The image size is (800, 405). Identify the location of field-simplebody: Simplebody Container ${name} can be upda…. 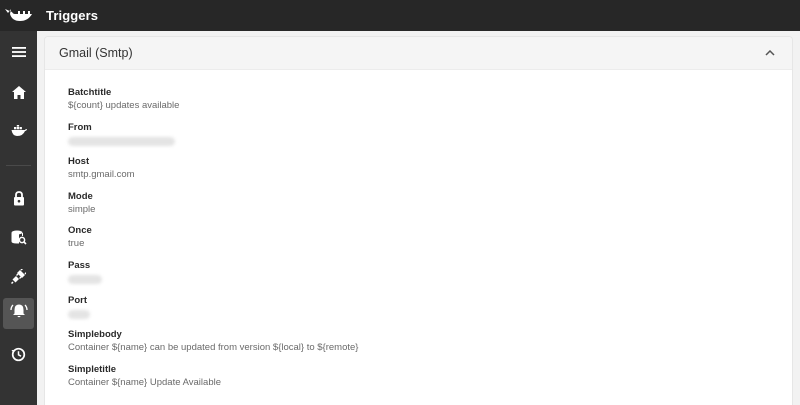
(430, 346).